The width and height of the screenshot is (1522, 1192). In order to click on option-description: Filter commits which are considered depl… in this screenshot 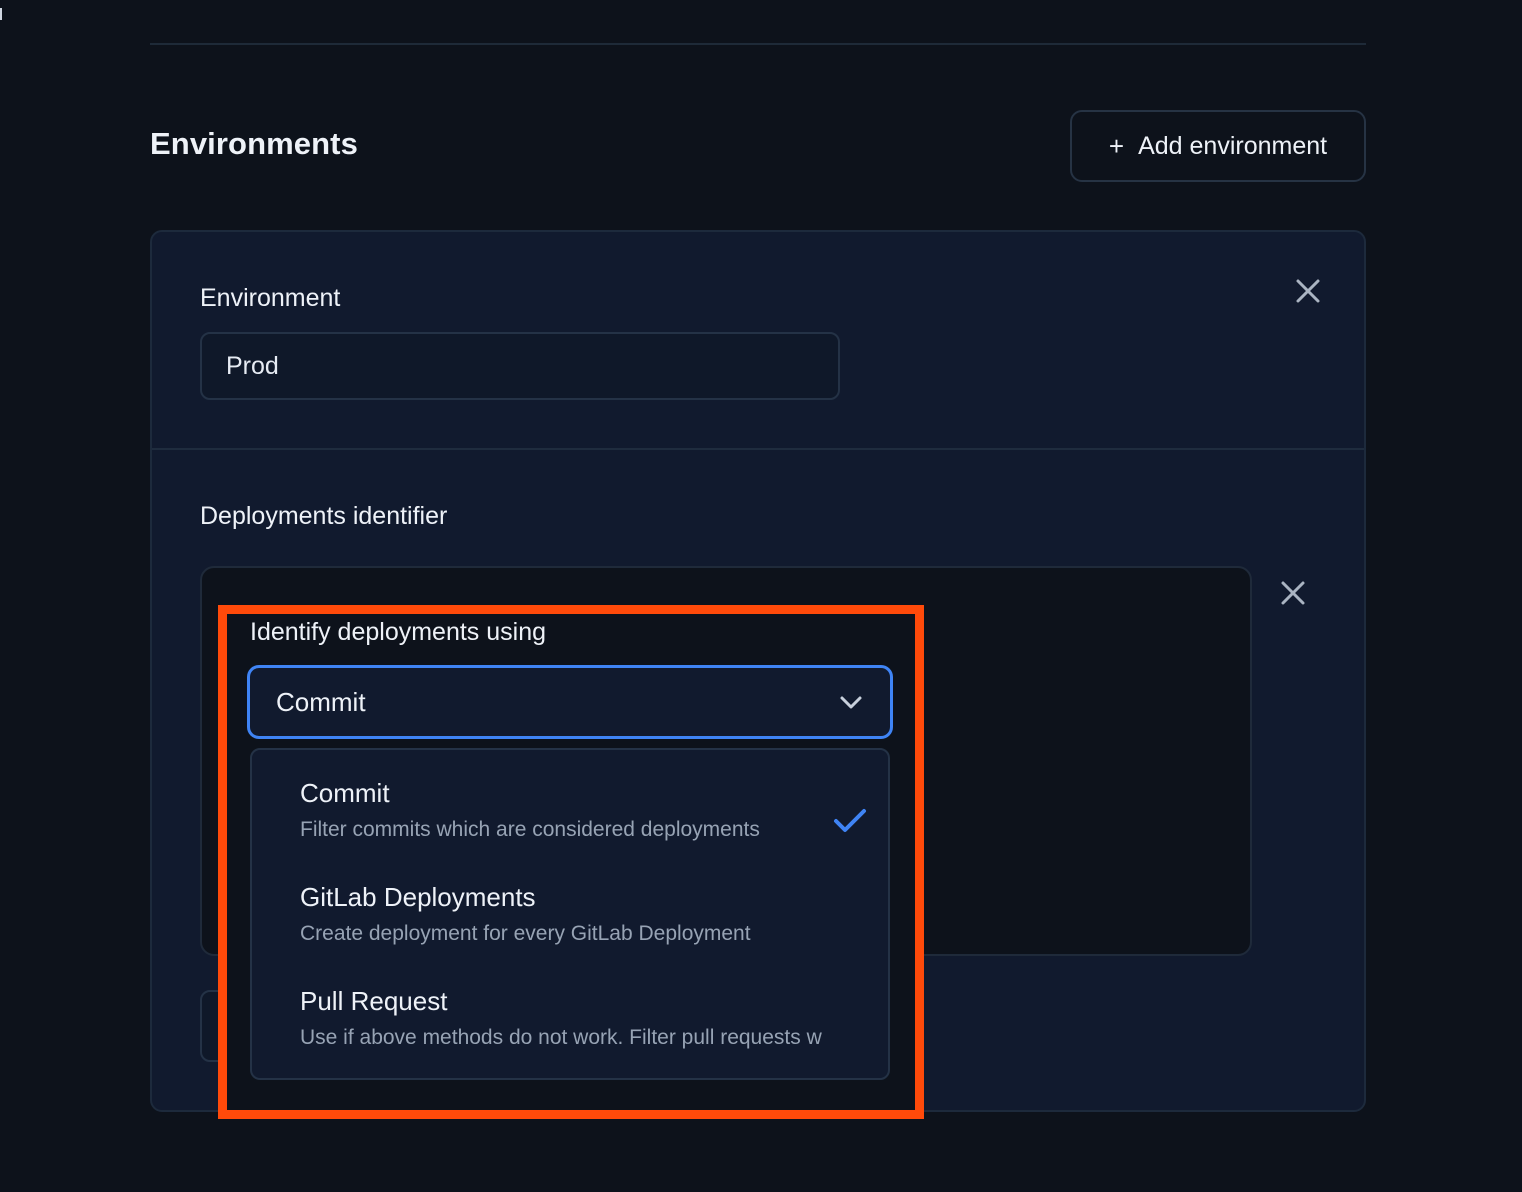, I will do `click(530, 829)`.